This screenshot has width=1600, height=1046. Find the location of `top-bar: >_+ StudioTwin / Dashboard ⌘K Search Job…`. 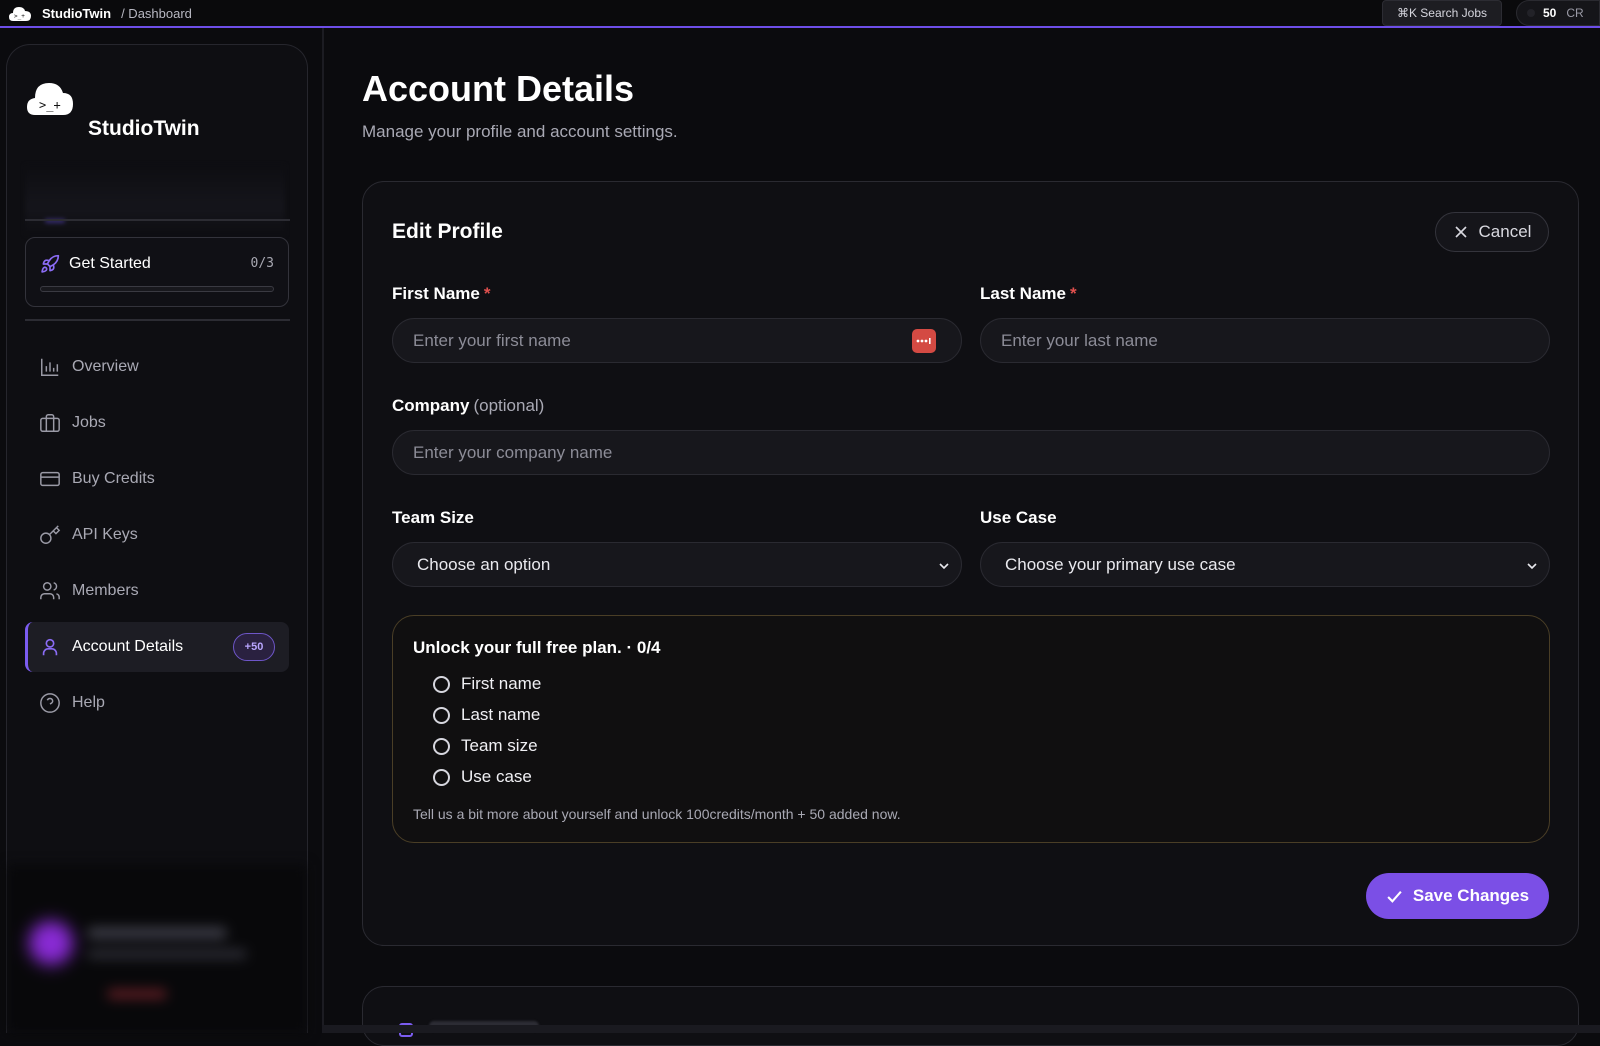

top-bar: >_+ StudioTwin / Dashboard ⌘K Search Job… is located at coordinates (800, 14).